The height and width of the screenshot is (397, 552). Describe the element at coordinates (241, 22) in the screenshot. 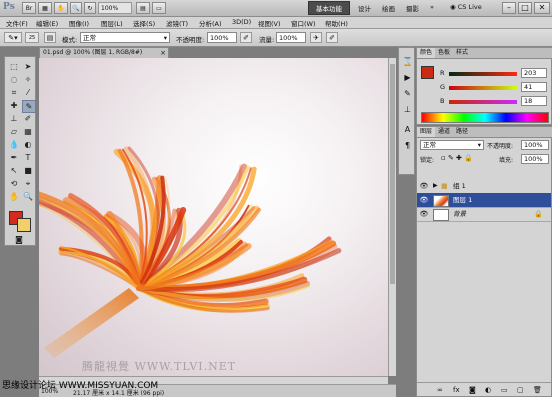

I see `menu-3d: 3D(D)` at that location.